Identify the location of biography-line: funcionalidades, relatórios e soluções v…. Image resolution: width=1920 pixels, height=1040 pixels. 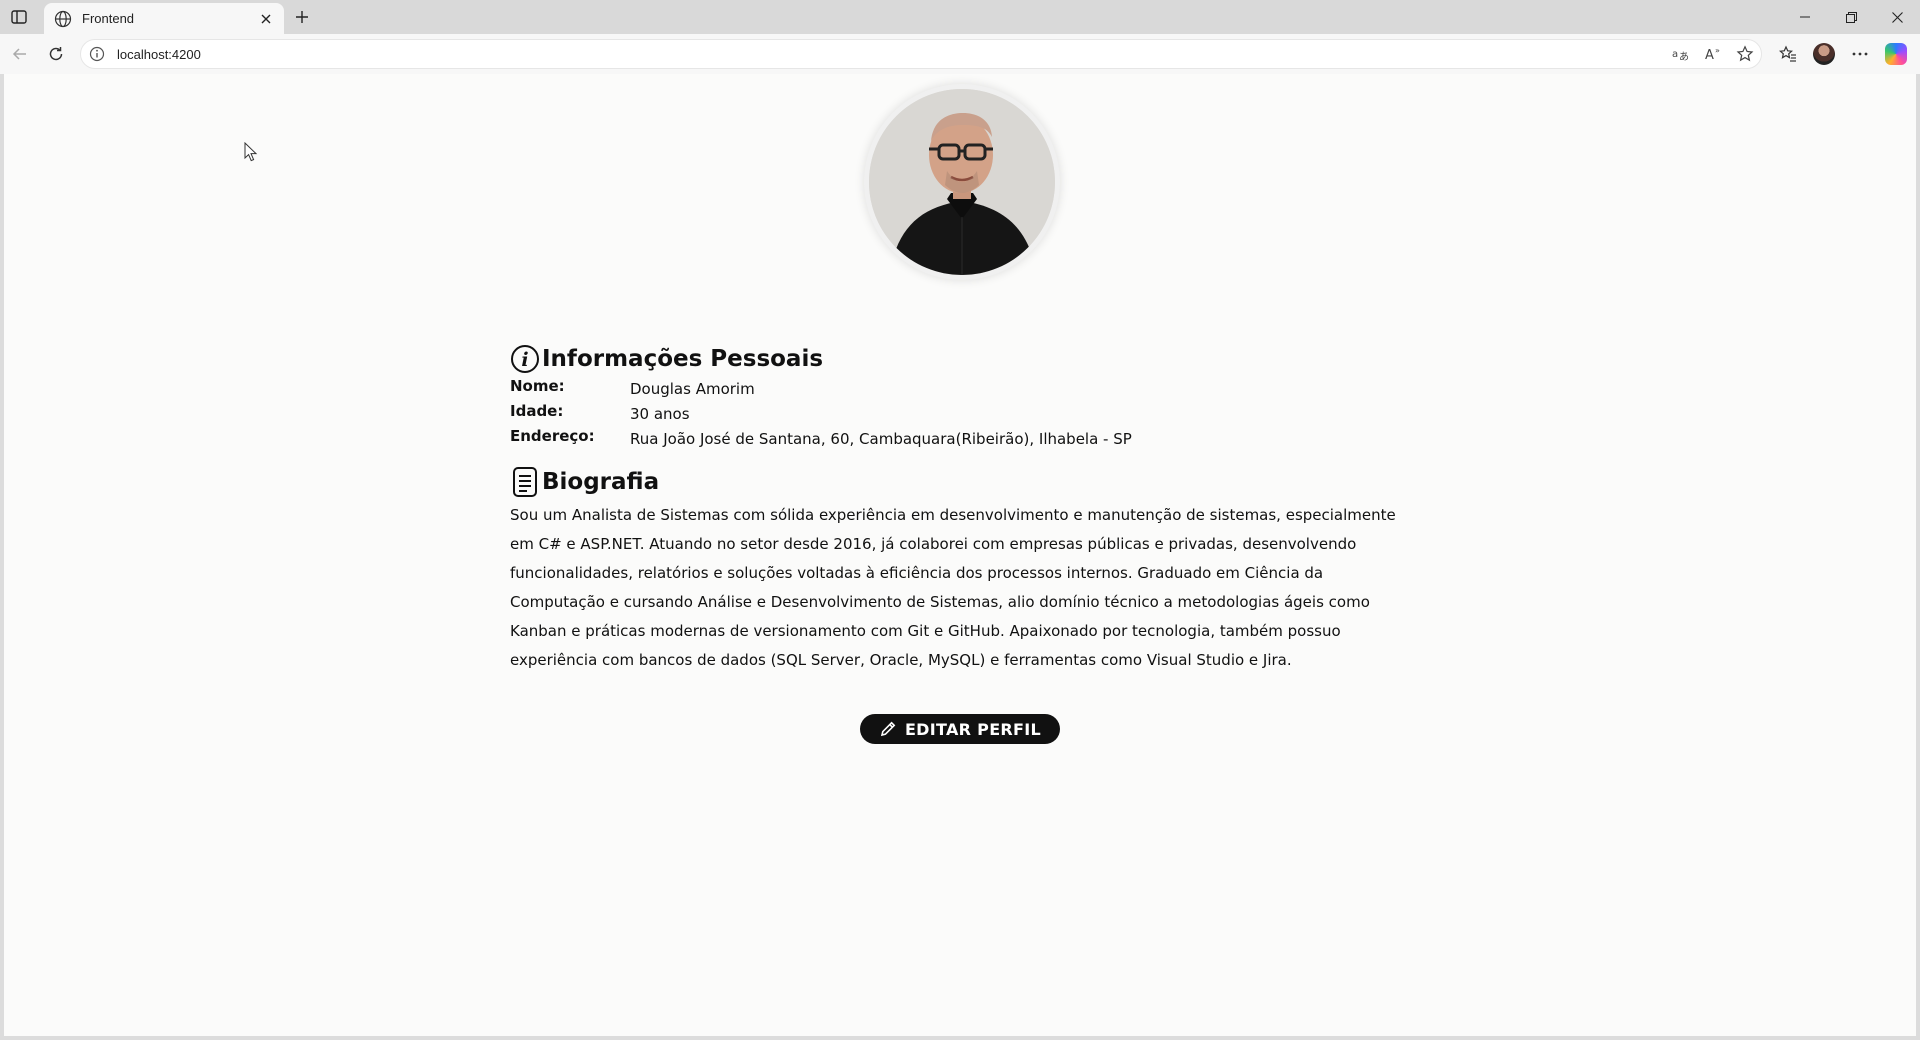
(917, 573).